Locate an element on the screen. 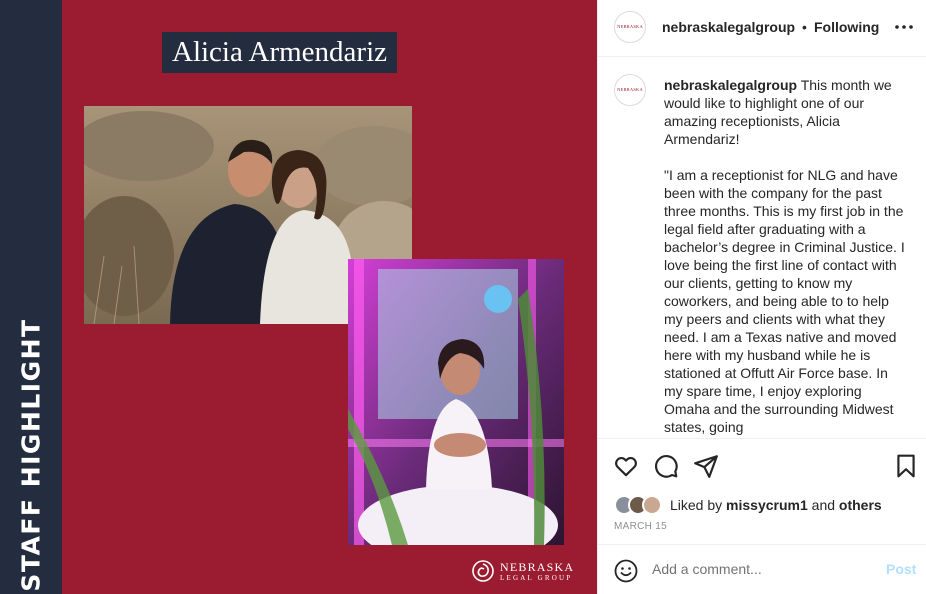 Image resolution: width=926 pixels, height=594 pixels. liked-by-others: others is located at coordinates (860, 505).